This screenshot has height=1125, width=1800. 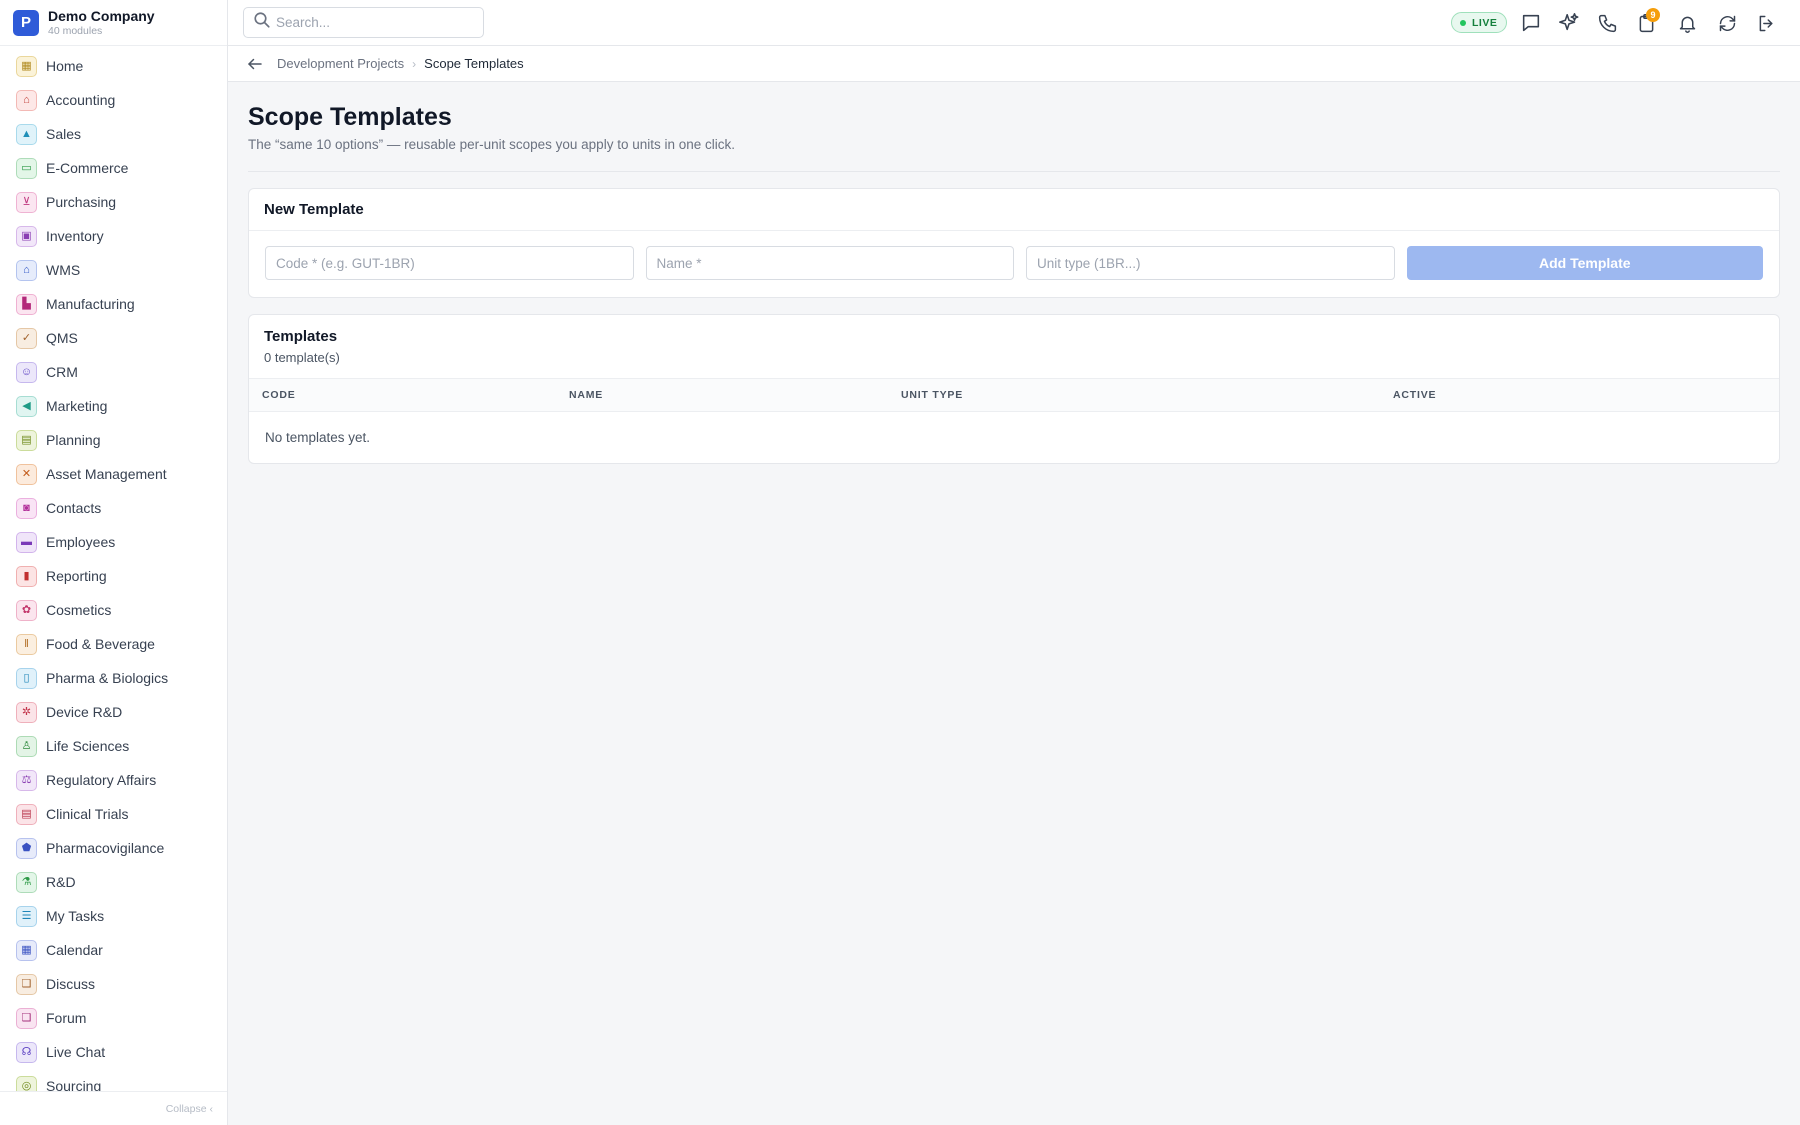 I want to click on sidebar-item-label: Marketing, so click(x=77, y=406).